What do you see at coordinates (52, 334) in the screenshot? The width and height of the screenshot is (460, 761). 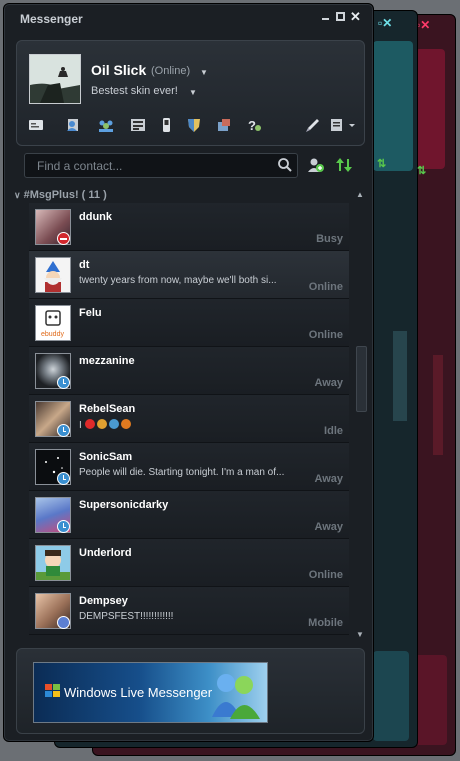 I see `svg-text: ebuddy` at bounding box center [52, 334].